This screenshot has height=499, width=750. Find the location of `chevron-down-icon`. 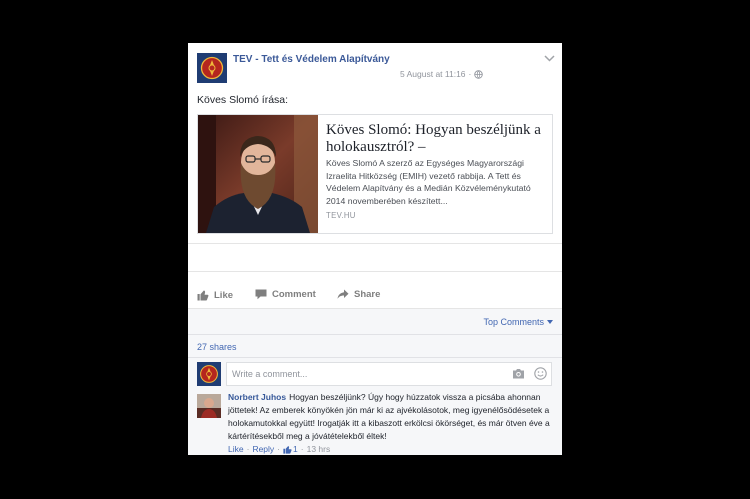

chevron-down-icon is located at coordinates (549, 58).